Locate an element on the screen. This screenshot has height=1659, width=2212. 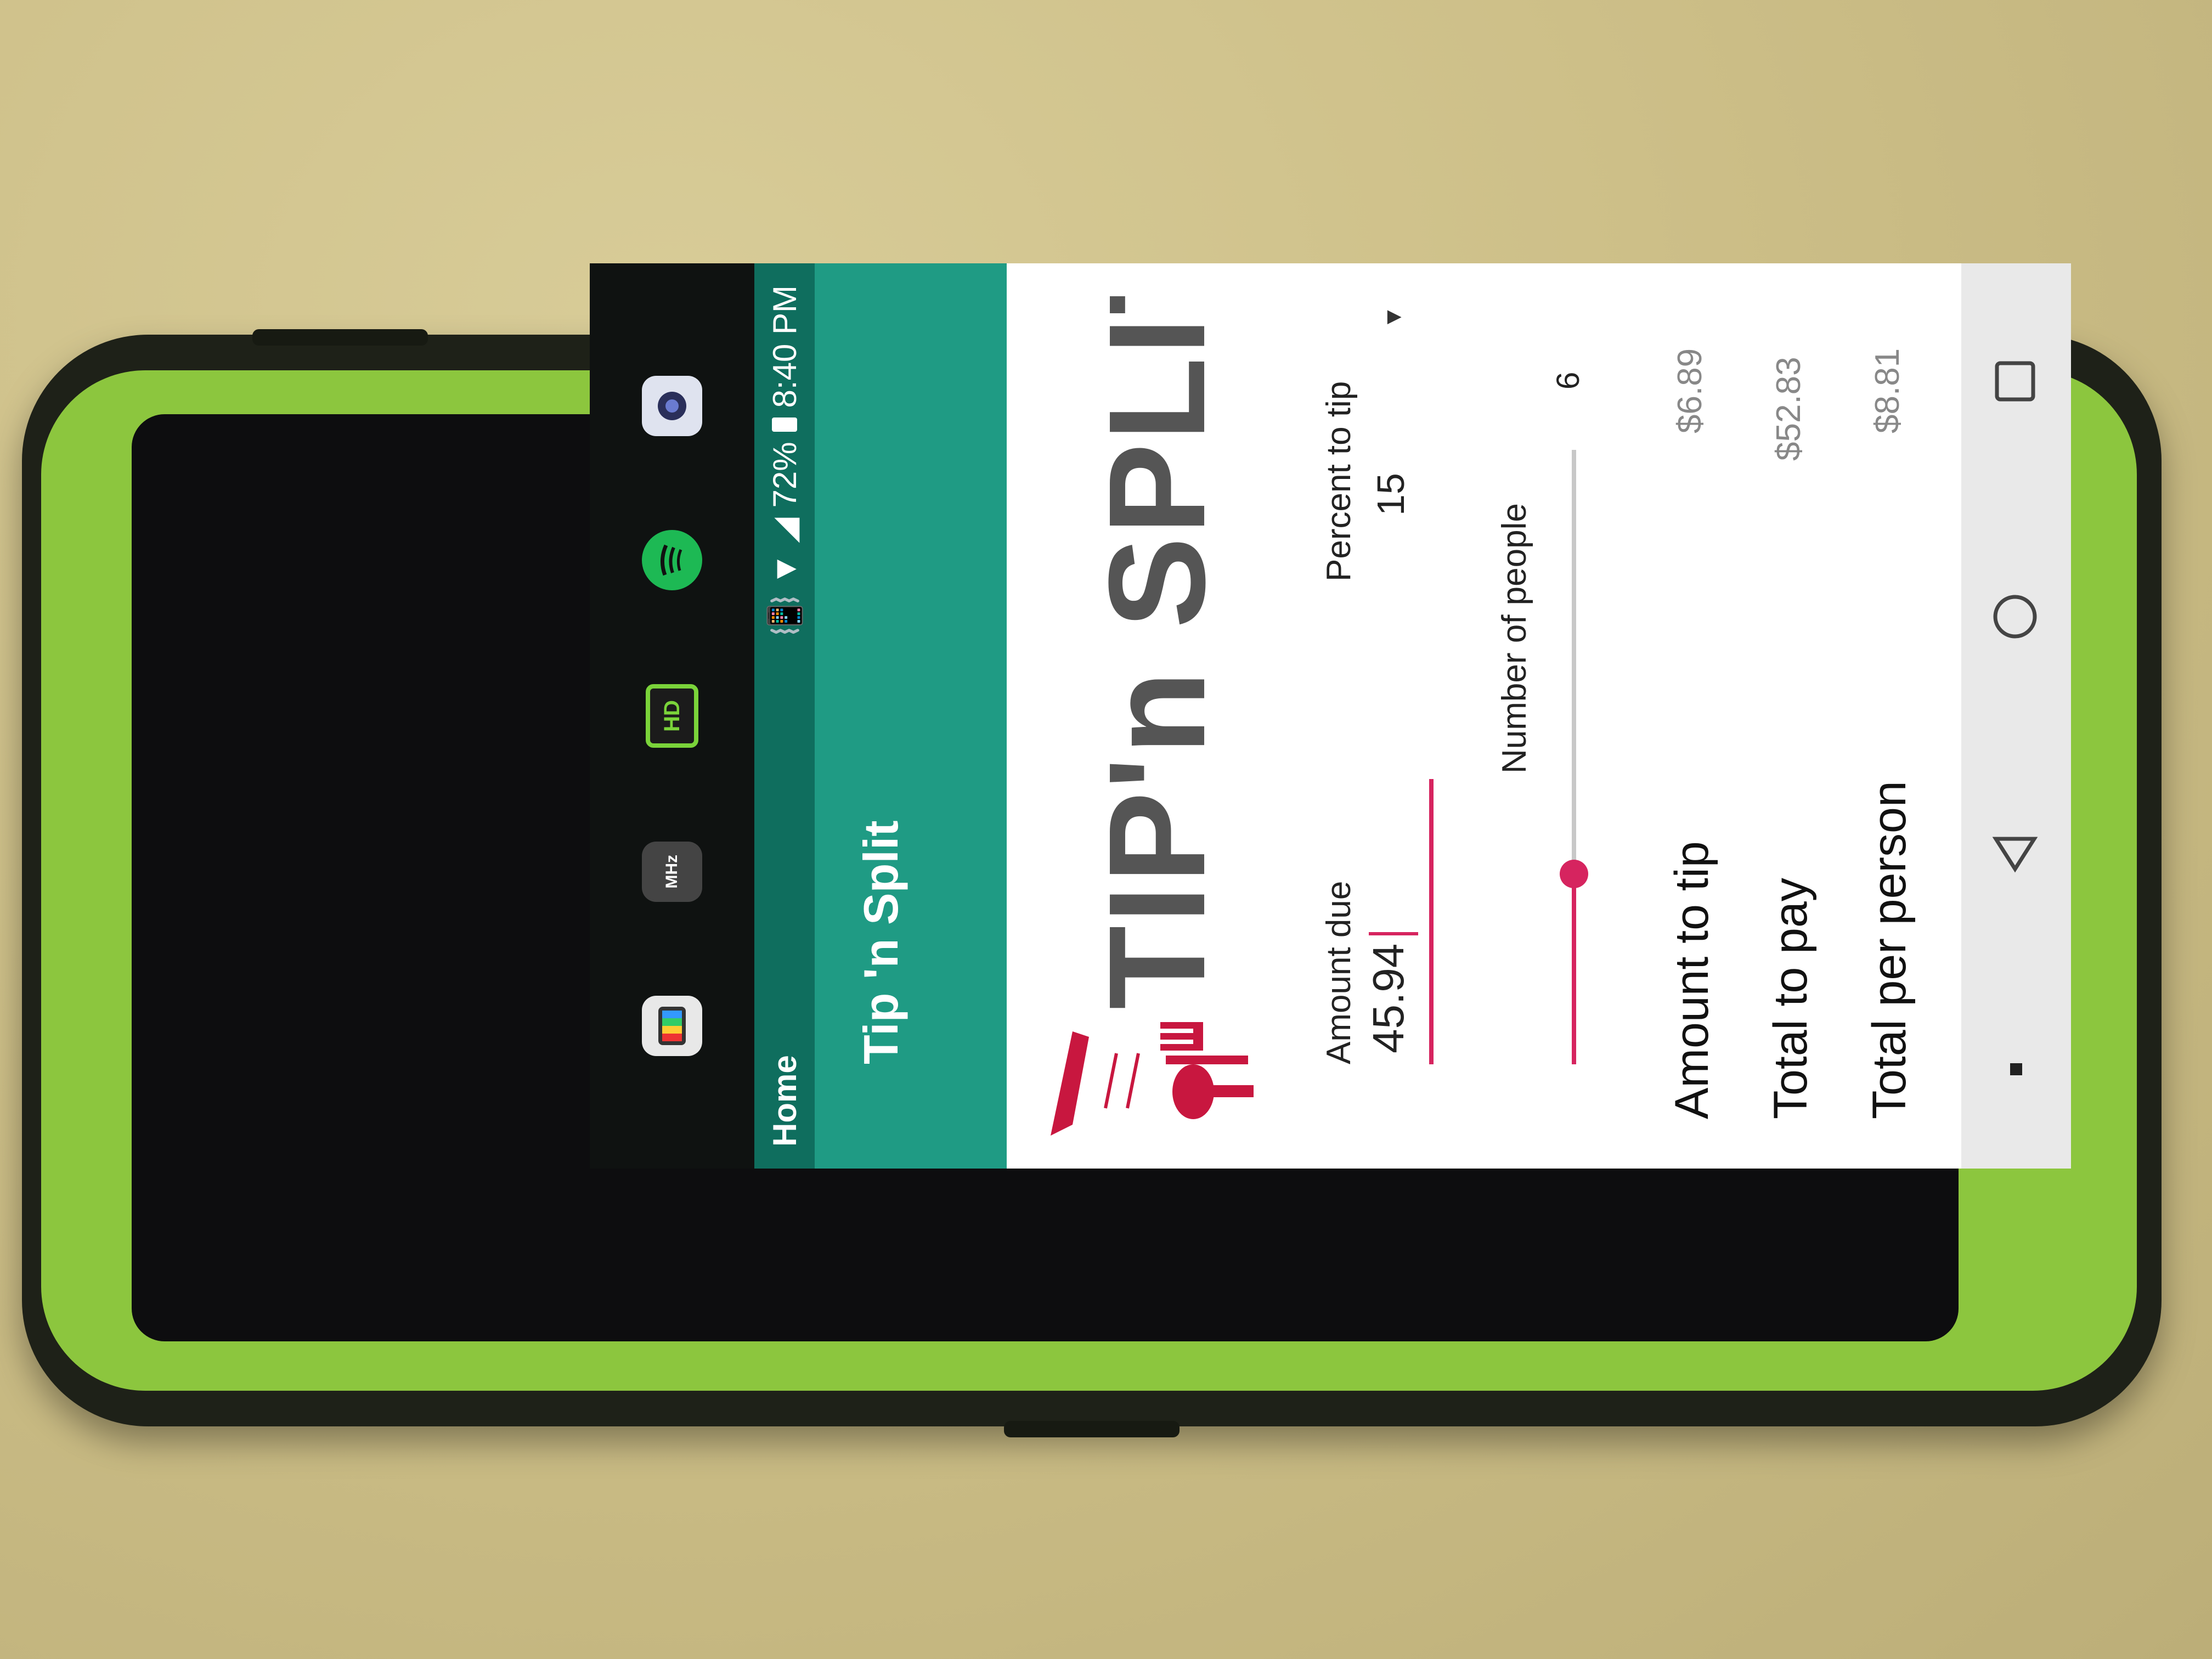
recents-icon is located at coordinates (2016, 381).